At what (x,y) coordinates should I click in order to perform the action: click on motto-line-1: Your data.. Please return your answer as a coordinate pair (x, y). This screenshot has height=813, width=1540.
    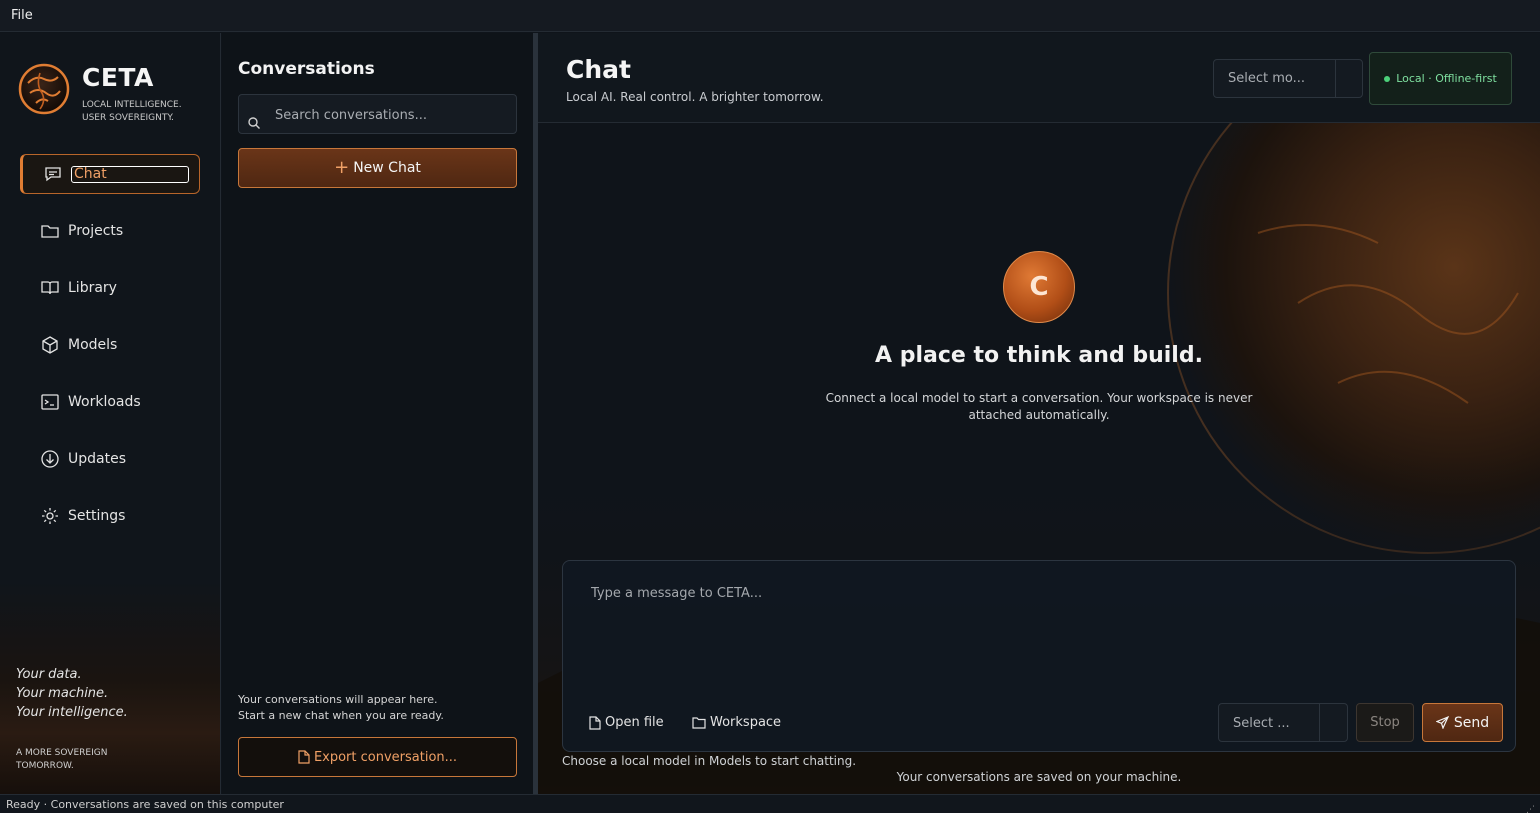
    Looking at the image, I should click on (49, 674).